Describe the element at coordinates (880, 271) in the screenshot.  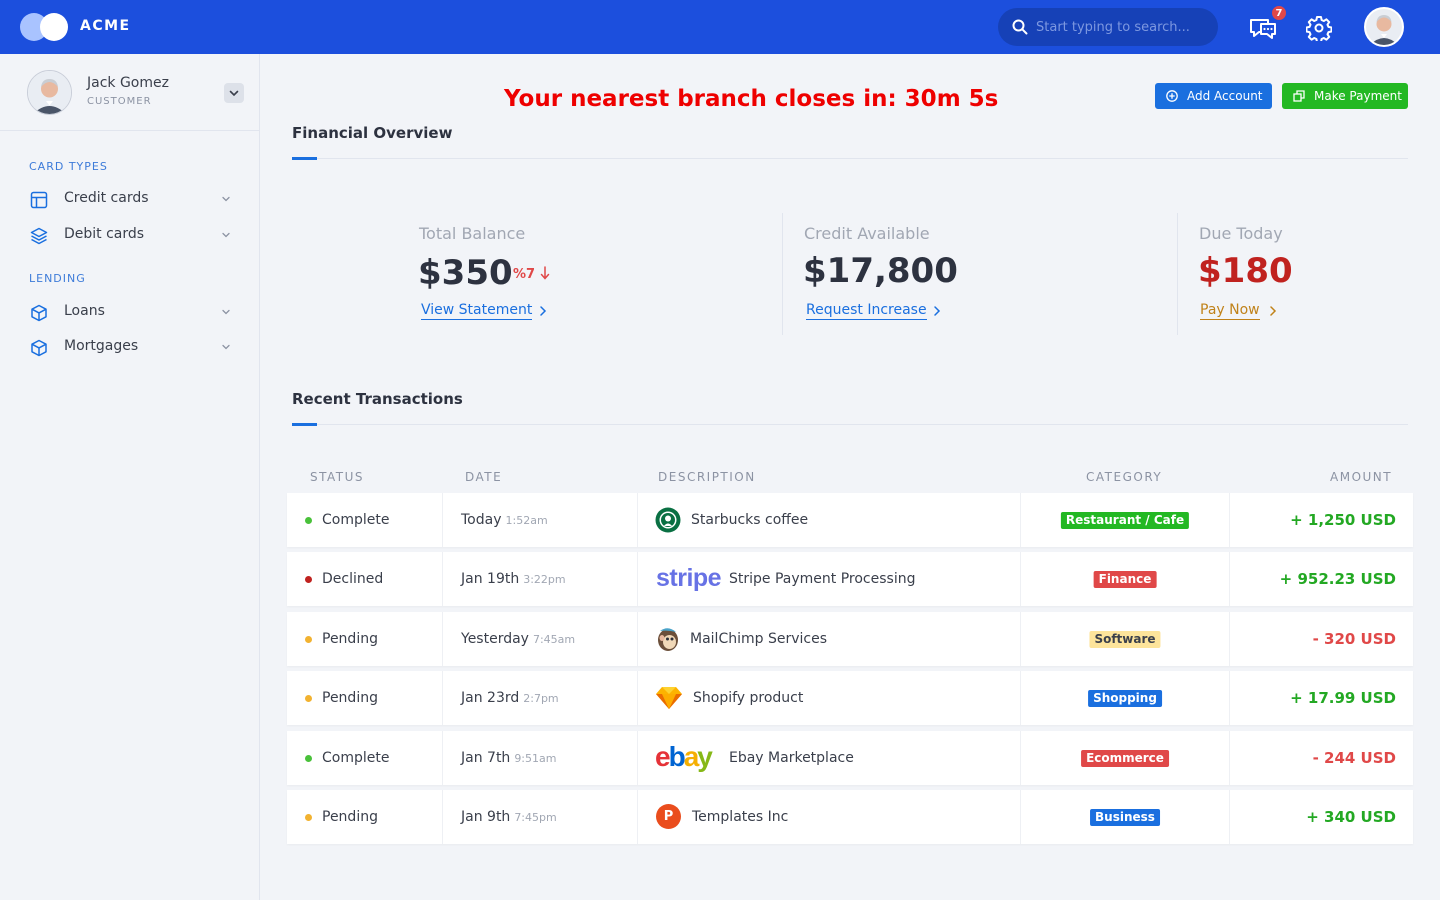
I see `stat-value-credit-available: $17,800` at that location.